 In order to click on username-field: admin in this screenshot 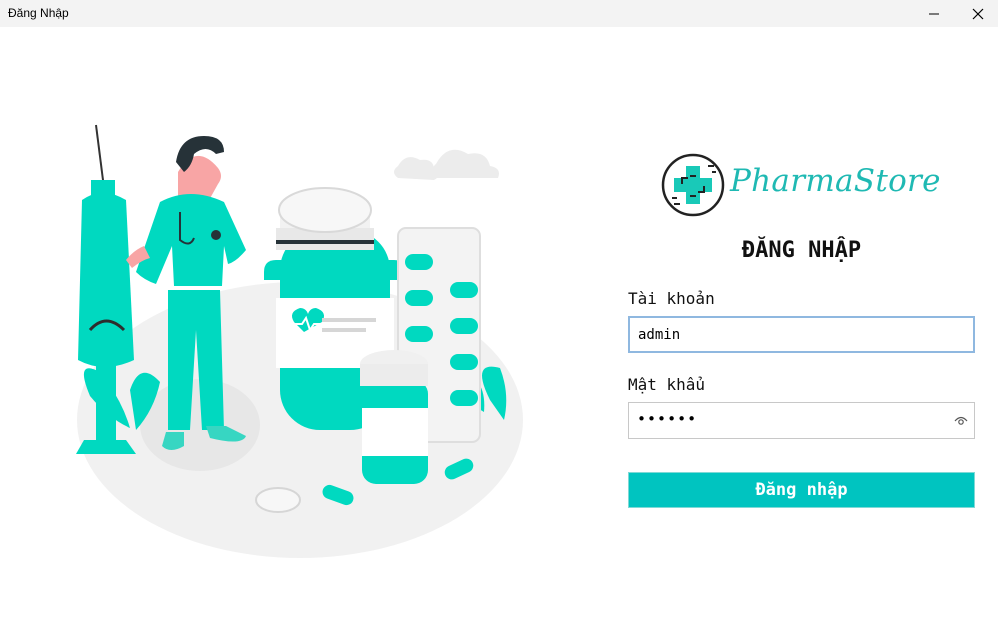, I will do `click(801, 334)`.